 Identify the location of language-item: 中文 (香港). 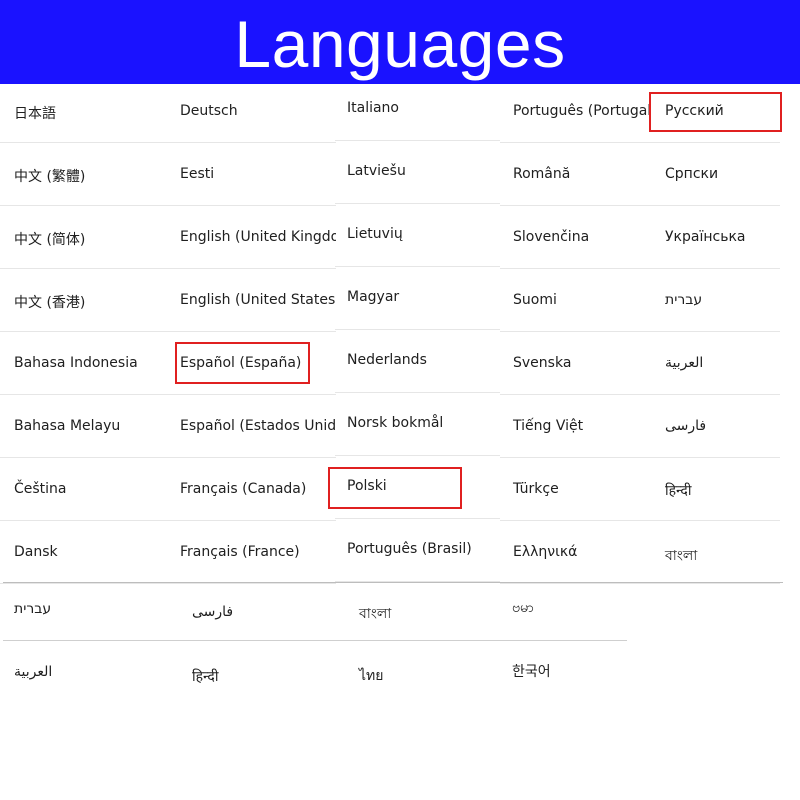
(85, 300).